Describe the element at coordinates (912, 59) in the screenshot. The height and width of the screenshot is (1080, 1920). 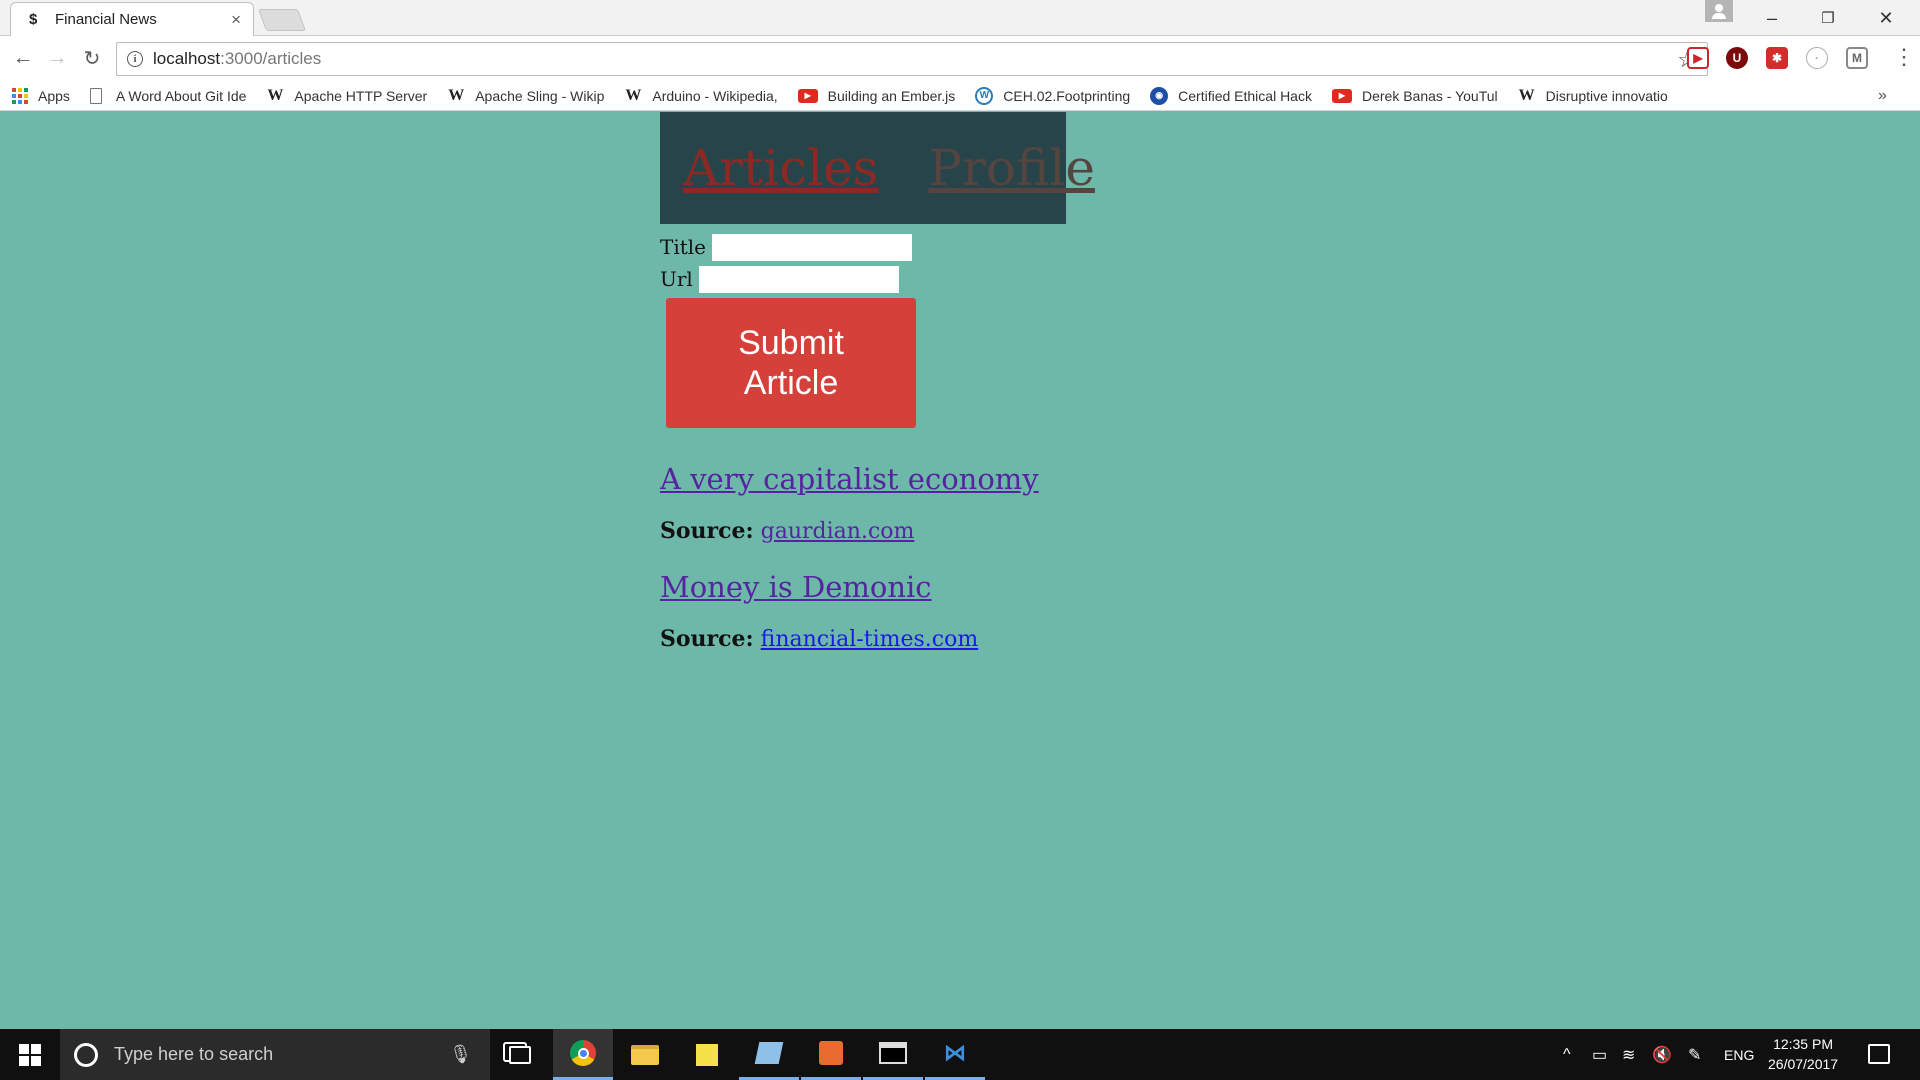
I see `address-bar: i localhost:3000/articles ☆` at that location.